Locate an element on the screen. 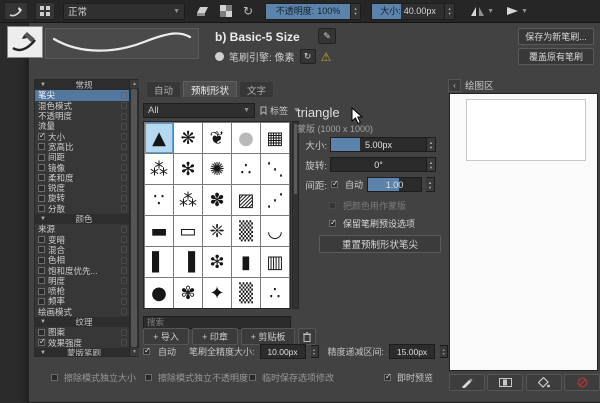 This screenshot has height=403, width=600. current-preset-thumbnail is located at coordinates (25, 42).